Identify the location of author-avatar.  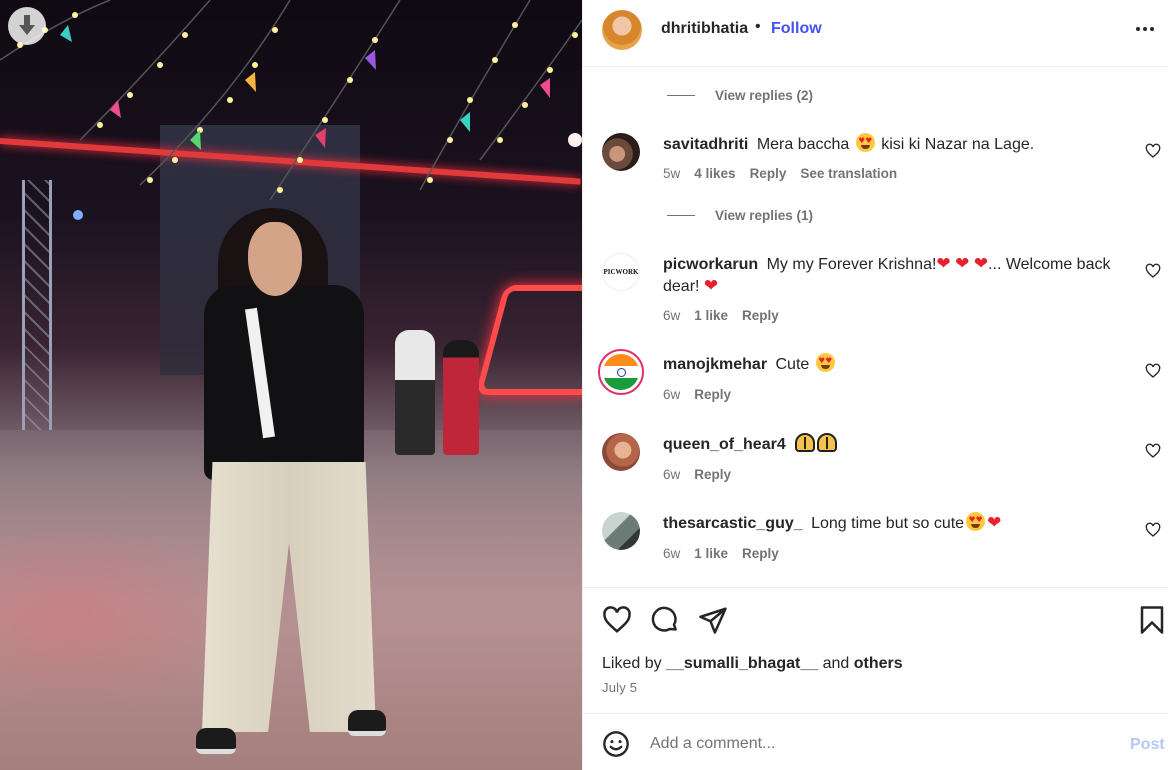
(622, 30).